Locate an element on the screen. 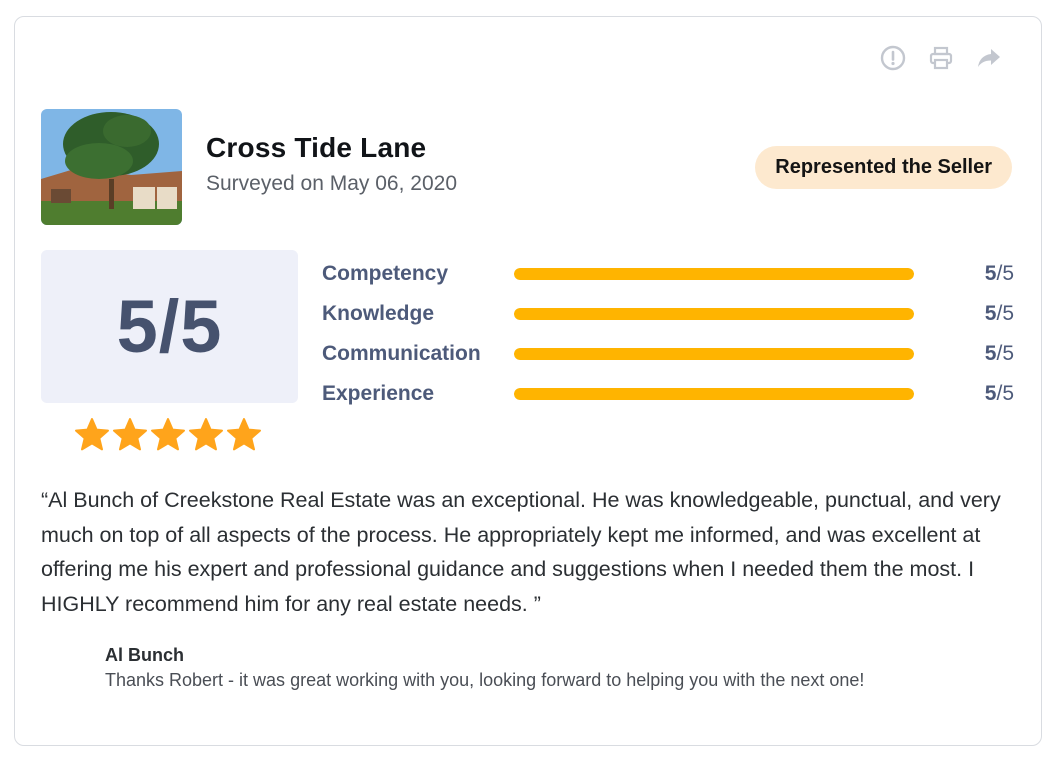 This screenshot has width=1062, height=764. representation-badge: Represented the Seller is located at coordinates (883, 167).